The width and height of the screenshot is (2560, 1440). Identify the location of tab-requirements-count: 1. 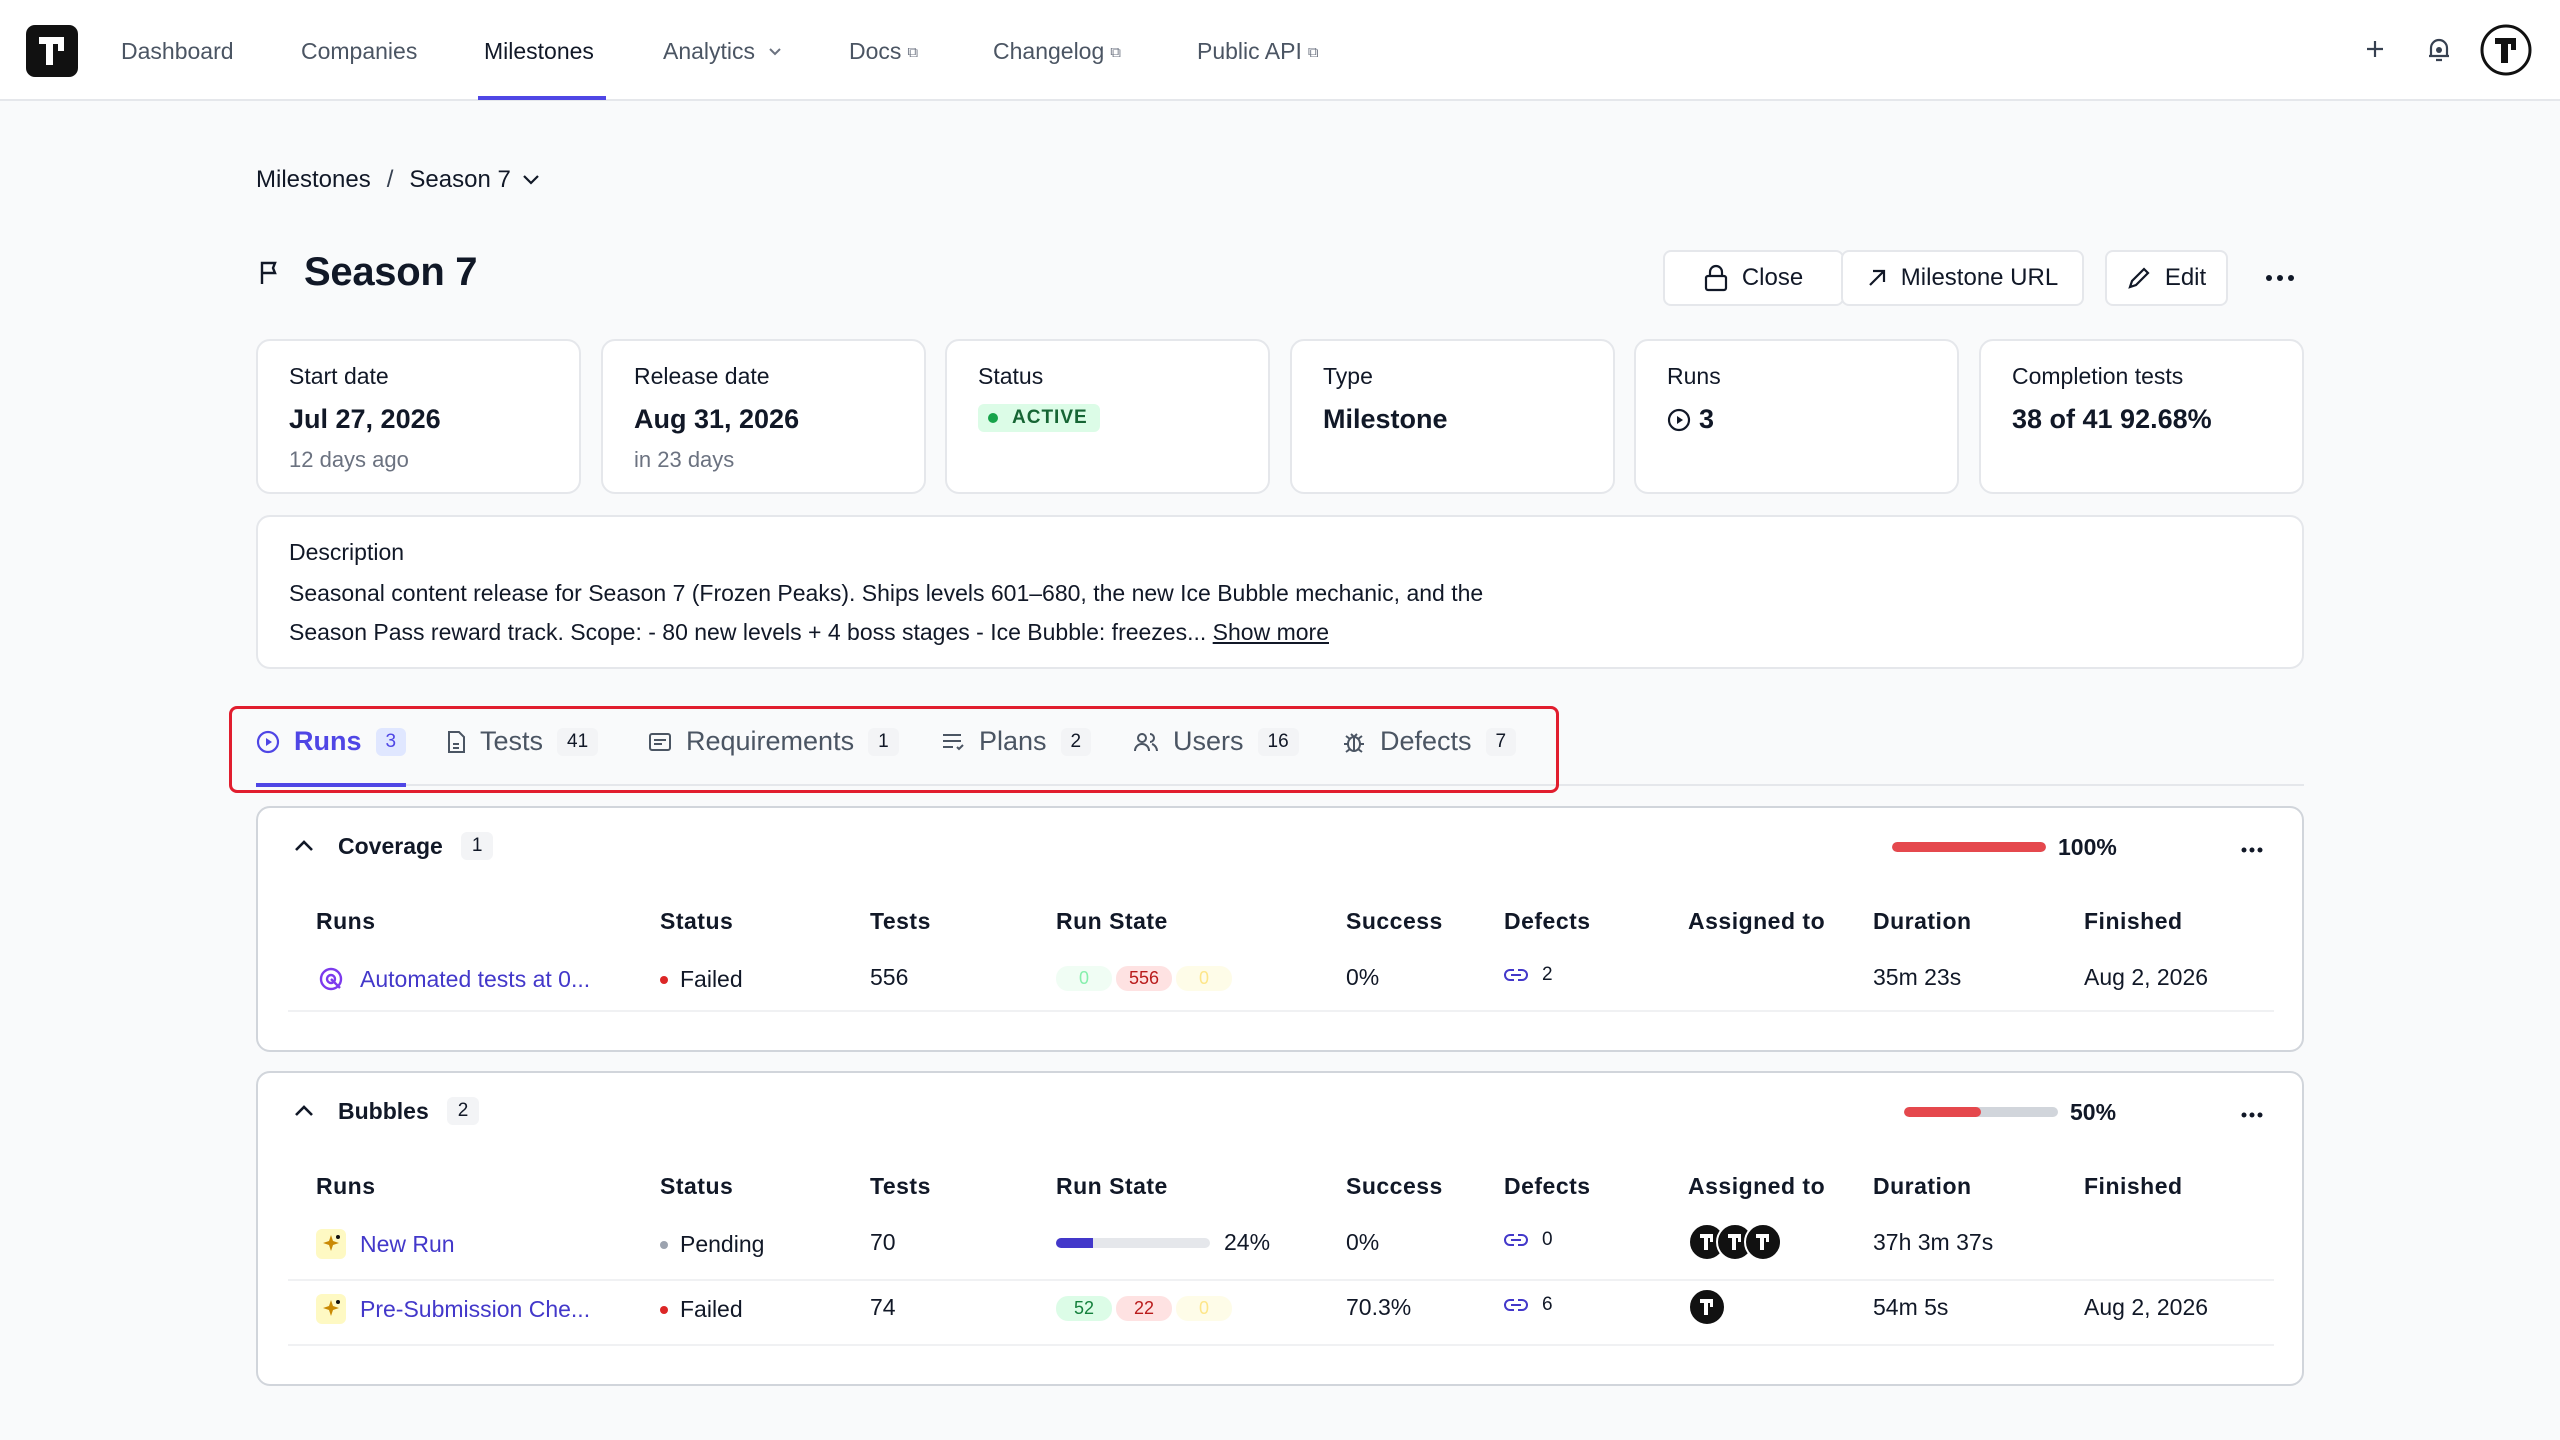
(883, 741).